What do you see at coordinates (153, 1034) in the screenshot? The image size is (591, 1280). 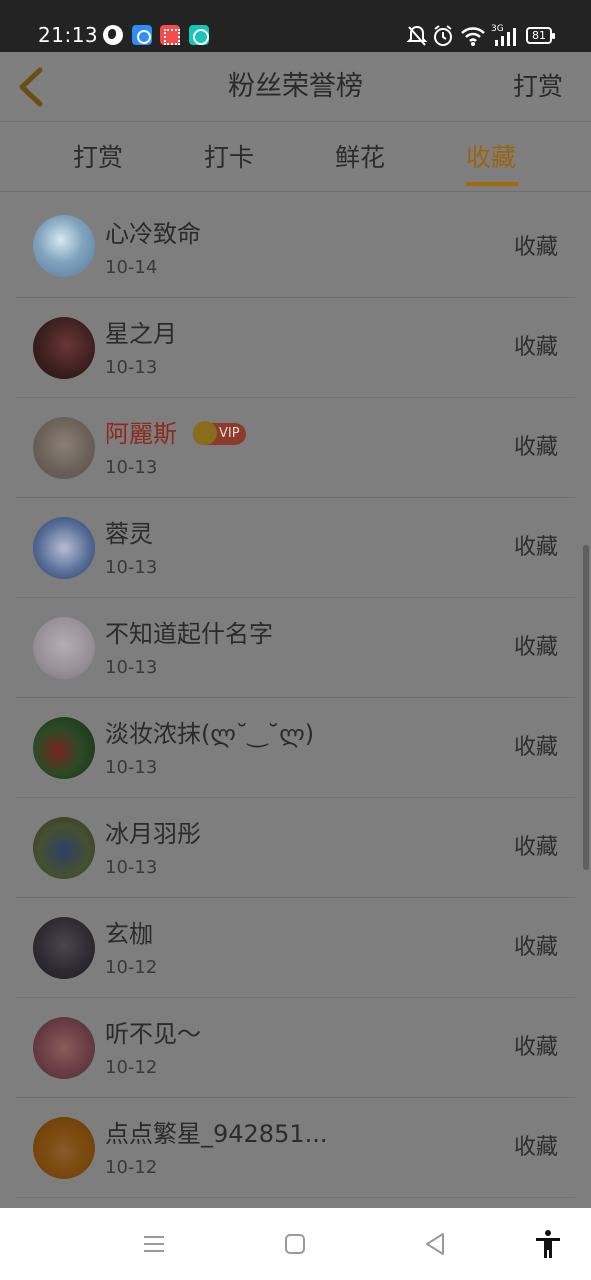 I see `user-name: 听不见～` at bounding box center [153, 1034].